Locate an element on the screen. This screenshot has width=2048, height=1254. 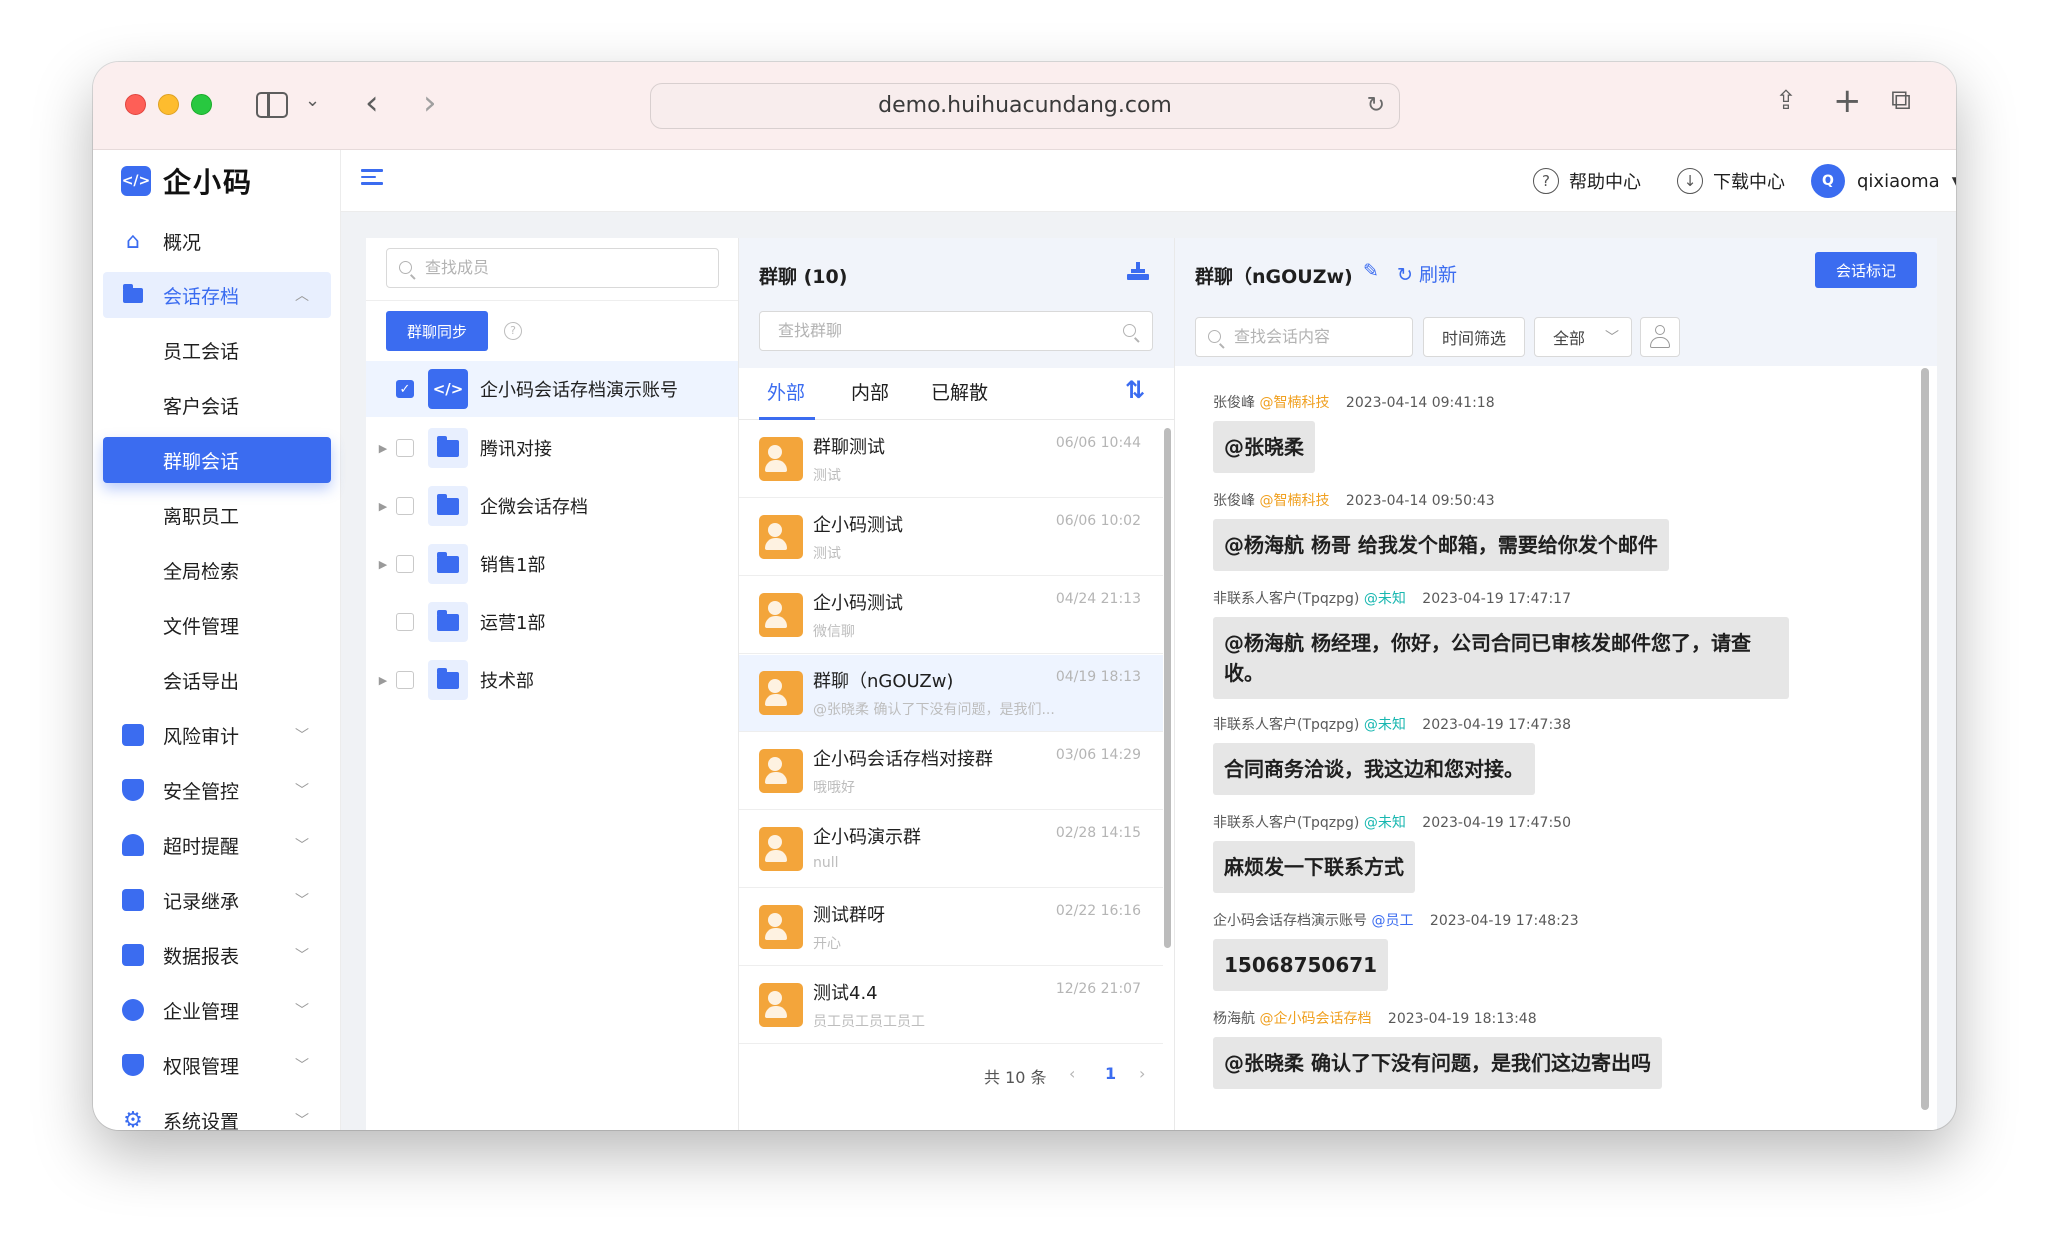
sidebar-item-permissions: 权限管理 ﹀ is located at coordinates (217, 1065).